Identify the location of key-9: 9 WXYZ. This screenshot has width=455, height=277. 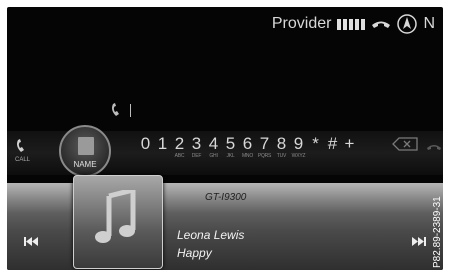
(298, 147).